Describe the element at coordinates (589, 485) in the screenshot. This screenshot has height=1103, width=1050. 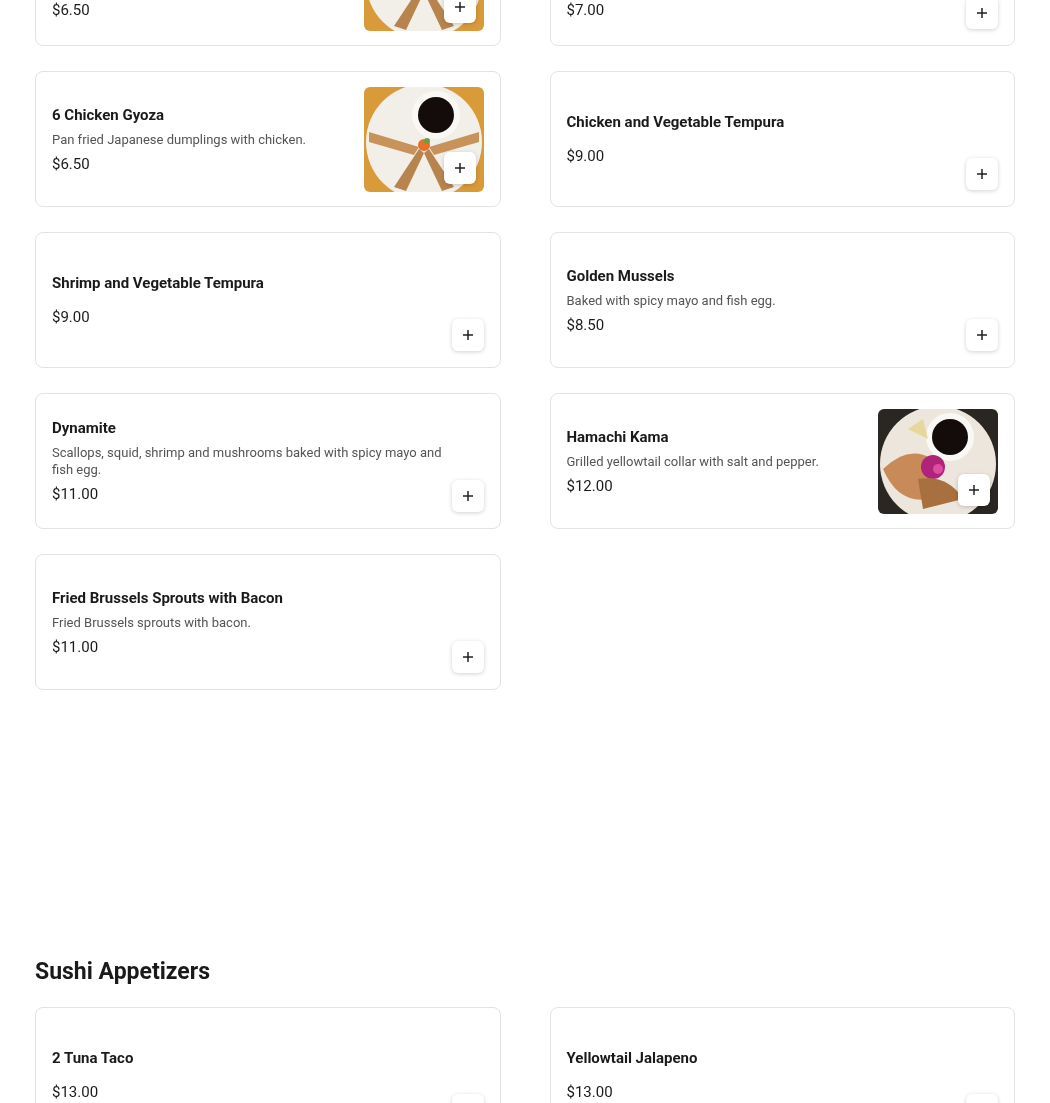
I see `item-price: $12.00` at that location.